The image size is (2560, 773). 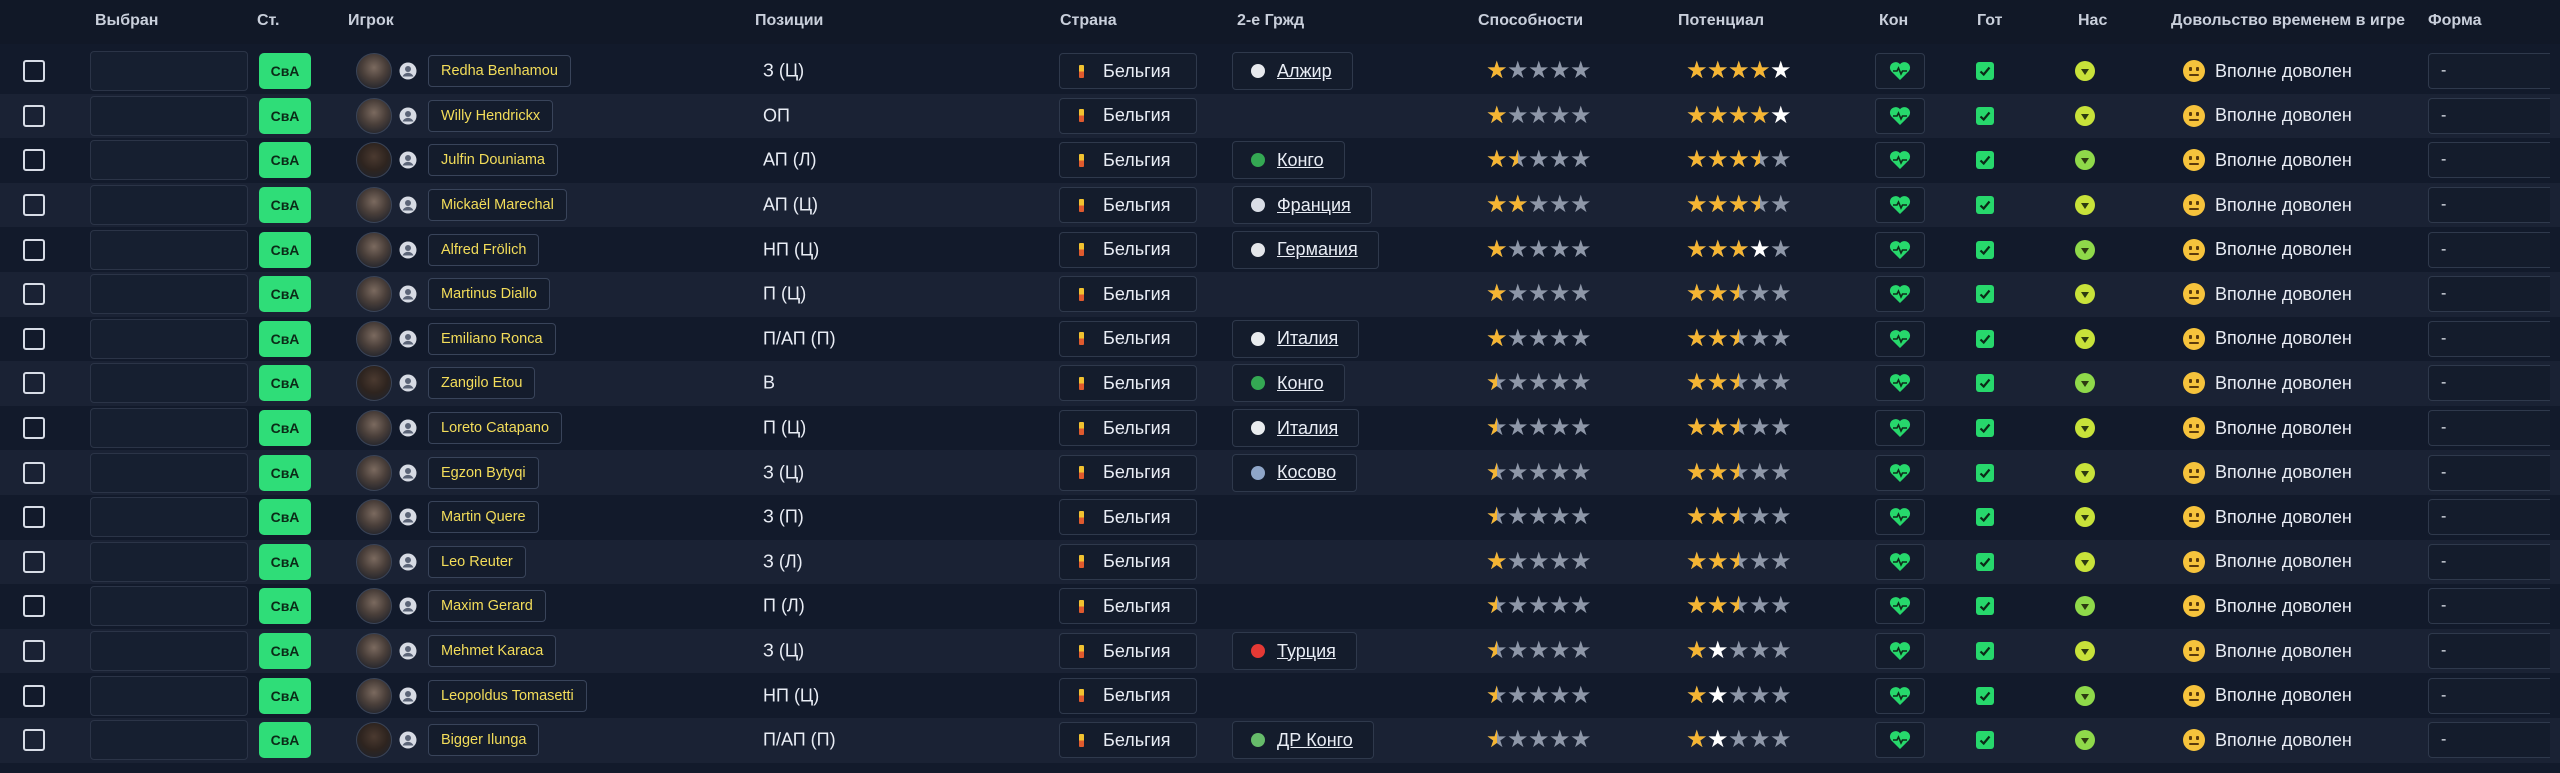 What do you see at coordinates (489, 294) in the screenshot?
I see `player-name-button: Martinus Diallo` at bounding box center [489, 294].